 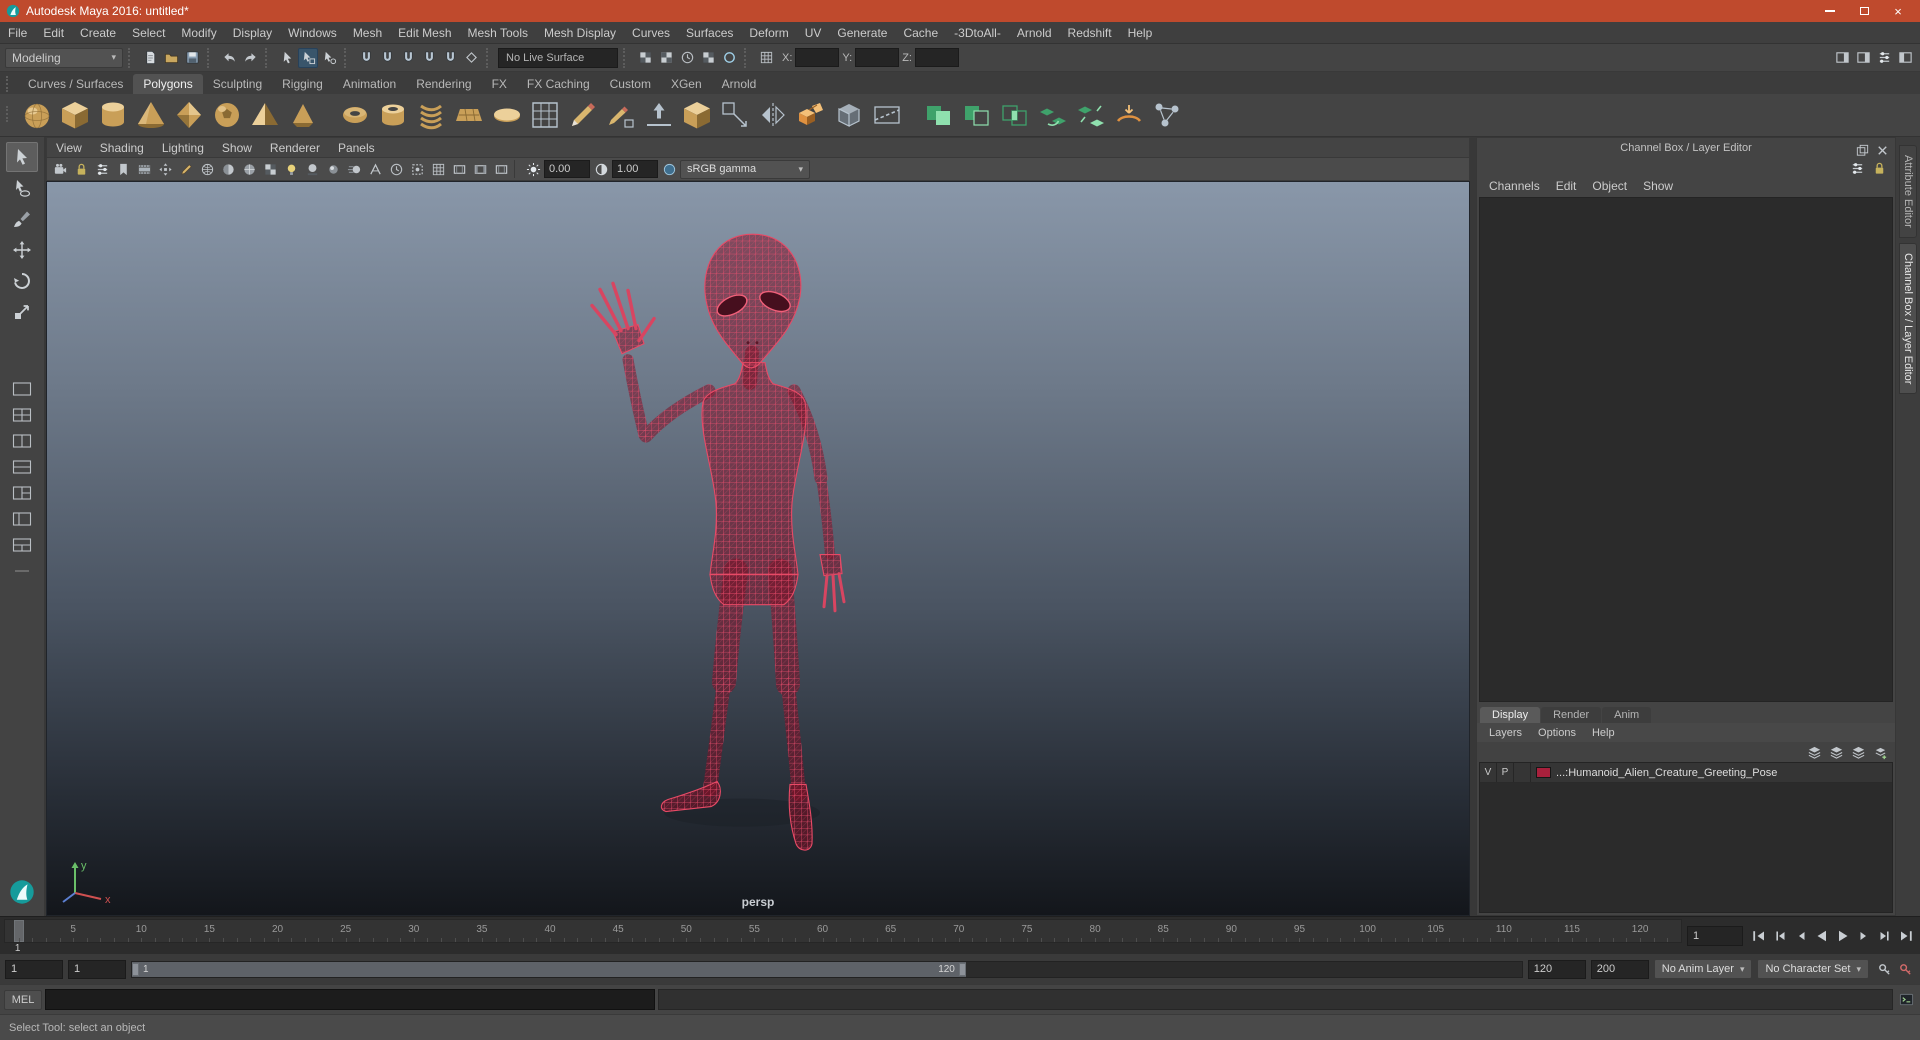 What do you see at coordinates (135, 969) in the screenshot?
I see `range-start-handle` at bounding box center [135, 969].